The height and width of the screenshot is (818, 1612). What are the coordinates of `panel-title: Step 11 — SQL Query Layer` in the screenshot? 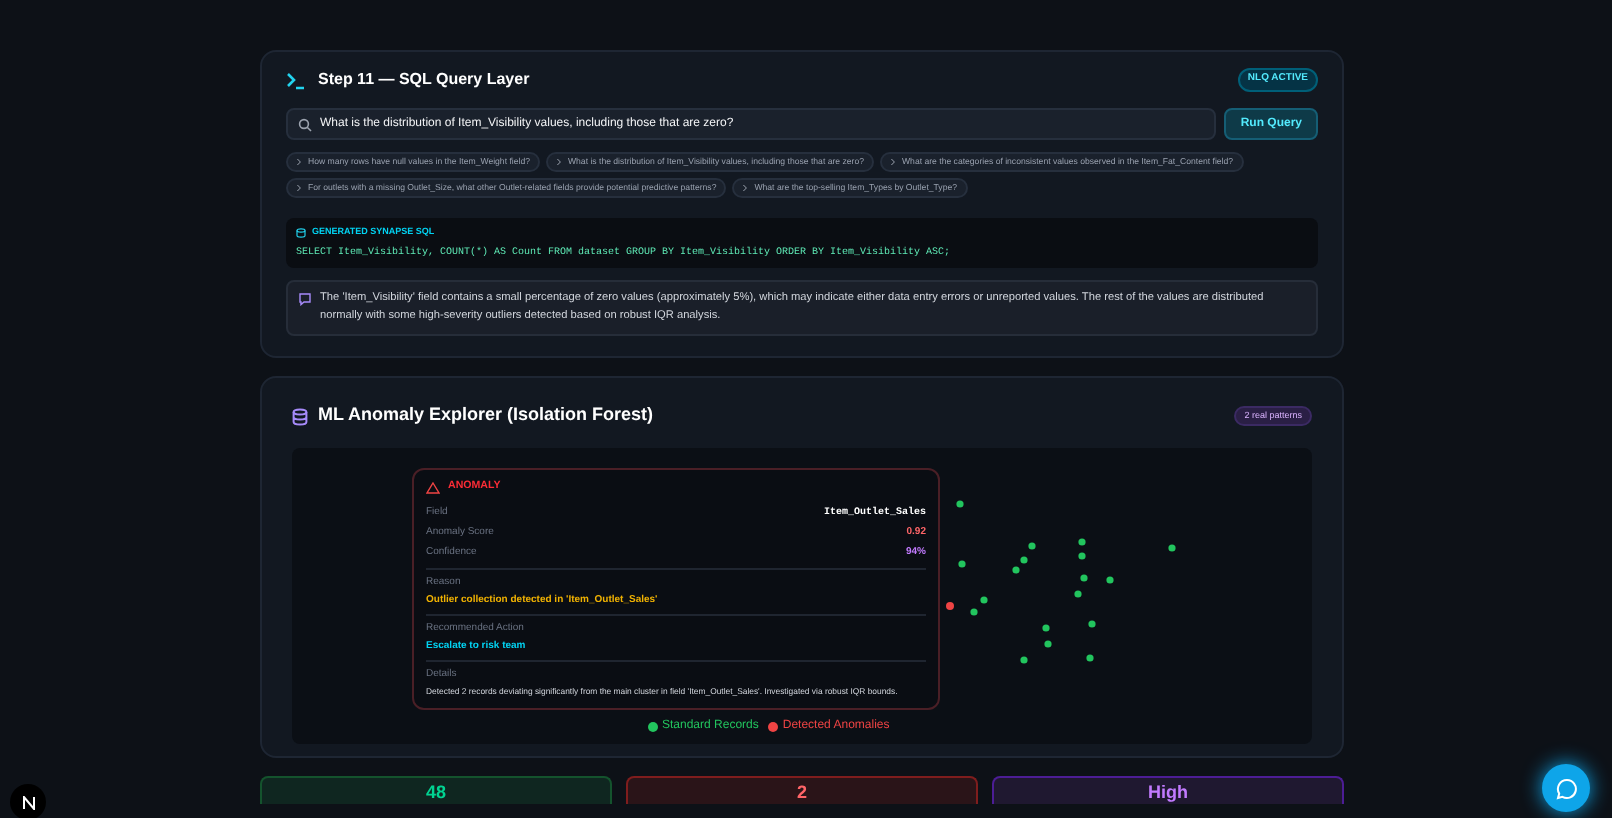 It's located at (424, 80).